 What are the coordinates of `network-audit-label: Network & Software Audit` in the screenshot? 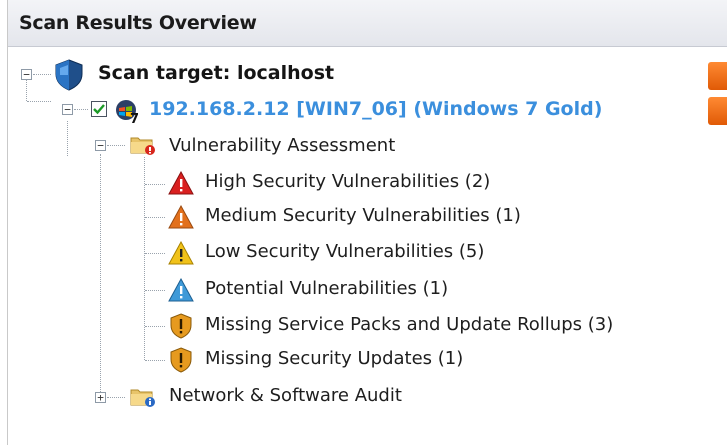 It's located at (285, 395).